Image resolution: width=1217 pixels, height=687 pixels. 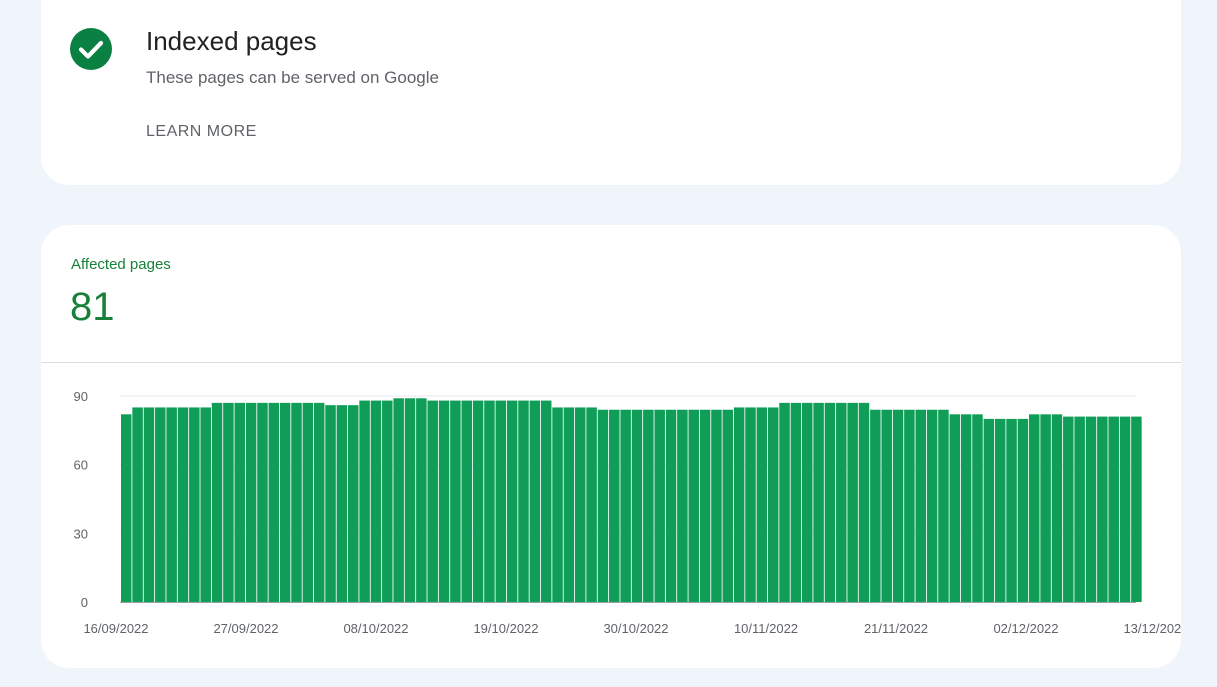 I want to click on x-tick-label: 08/10/2022, so click(x=375, y=628).